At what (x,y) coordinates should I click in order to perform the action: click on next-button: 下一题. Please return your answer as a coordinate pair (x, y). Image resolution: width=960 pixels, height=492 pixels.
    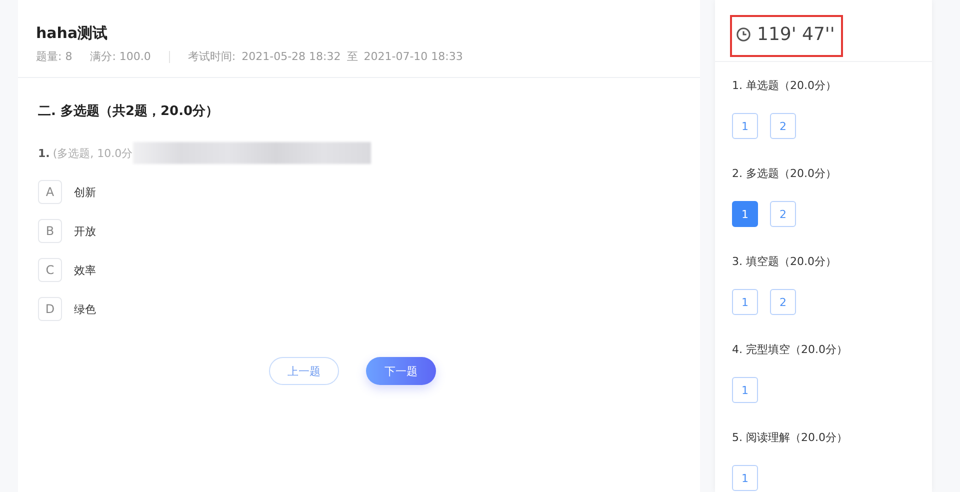
    Looking at the image, I should click on (401, 371).